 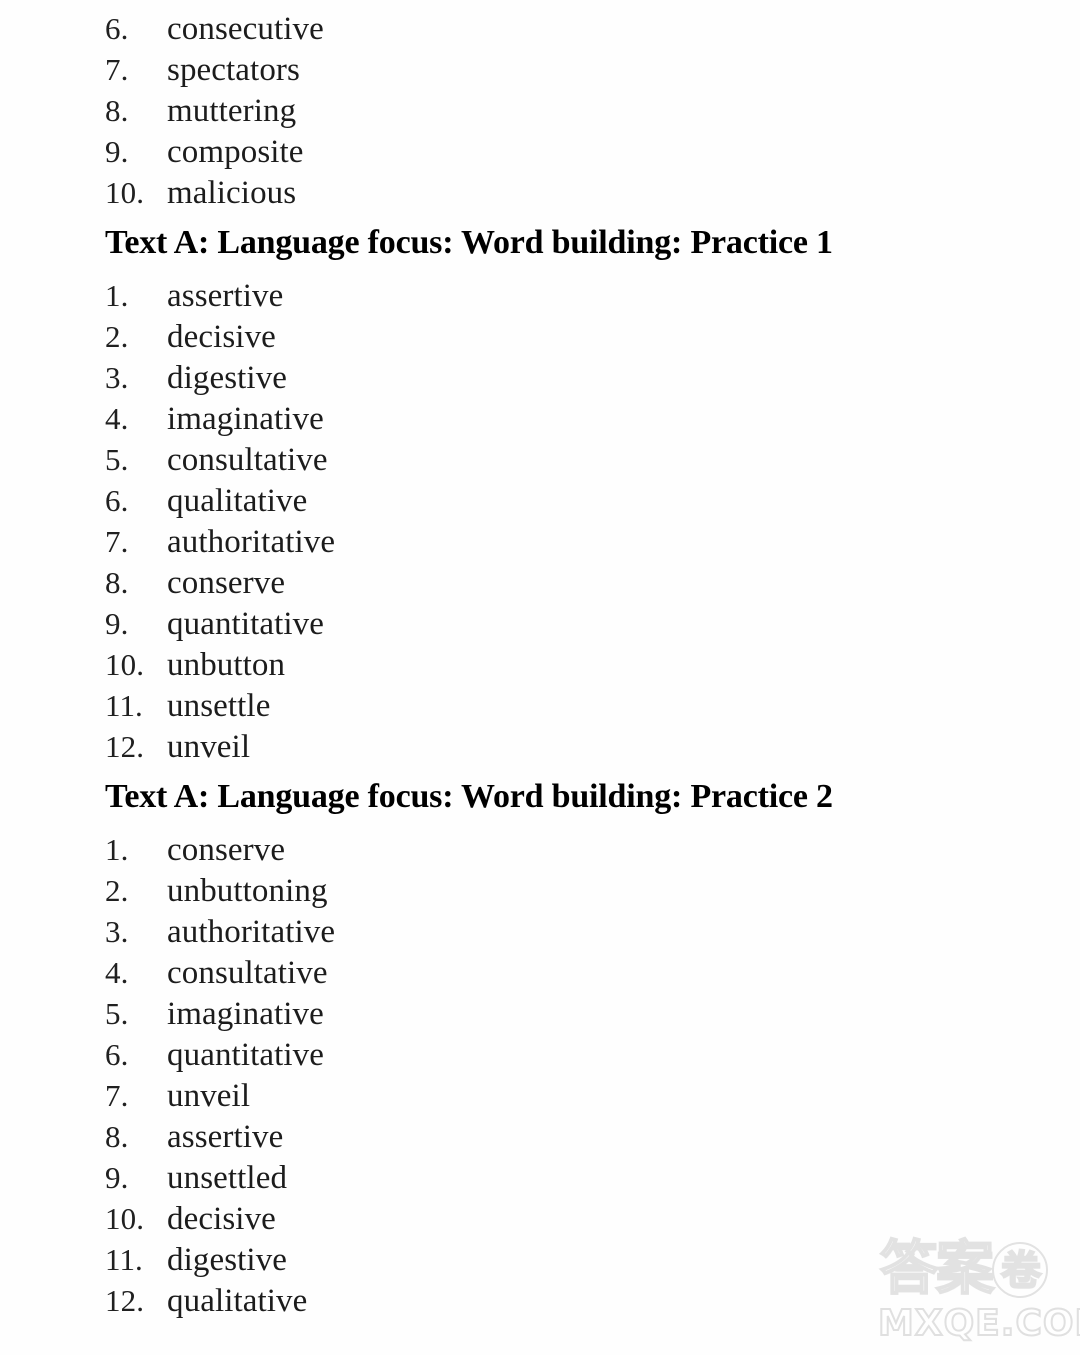 I want to click on list-item: 7. authoritative, so click(x=555, y=541).